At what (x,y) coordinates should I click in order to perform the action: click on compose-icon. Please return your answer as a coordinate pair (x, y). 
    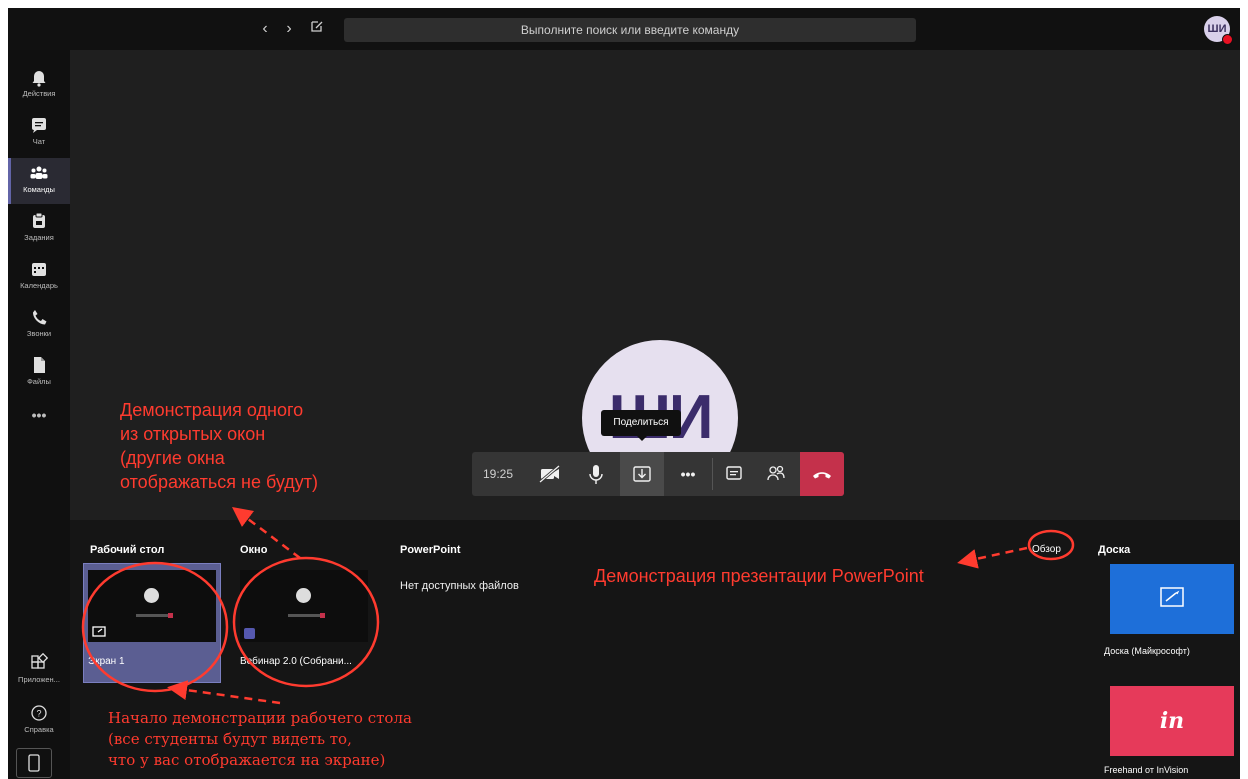
    Looking at the image, I should click on (317, 29).